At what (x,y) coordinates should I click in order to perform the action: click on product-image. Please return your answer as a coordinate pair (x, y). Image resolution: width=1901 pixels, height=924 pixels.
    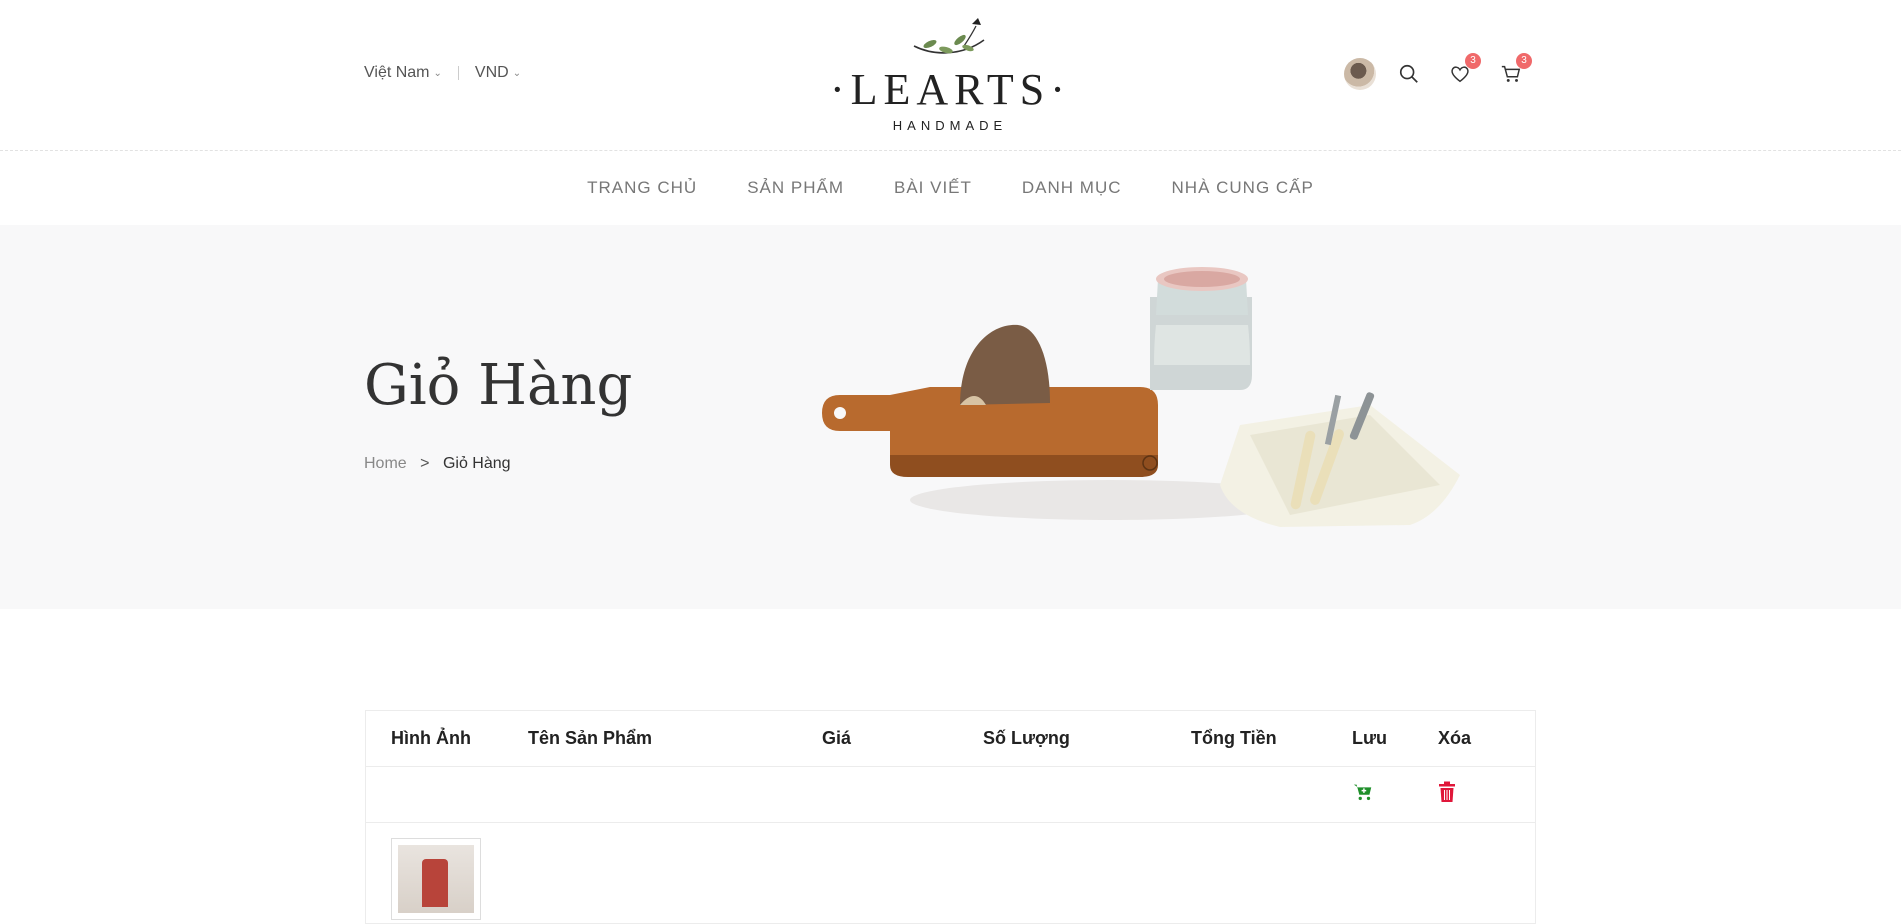
    Looking at the image, I should click on (435, 883).